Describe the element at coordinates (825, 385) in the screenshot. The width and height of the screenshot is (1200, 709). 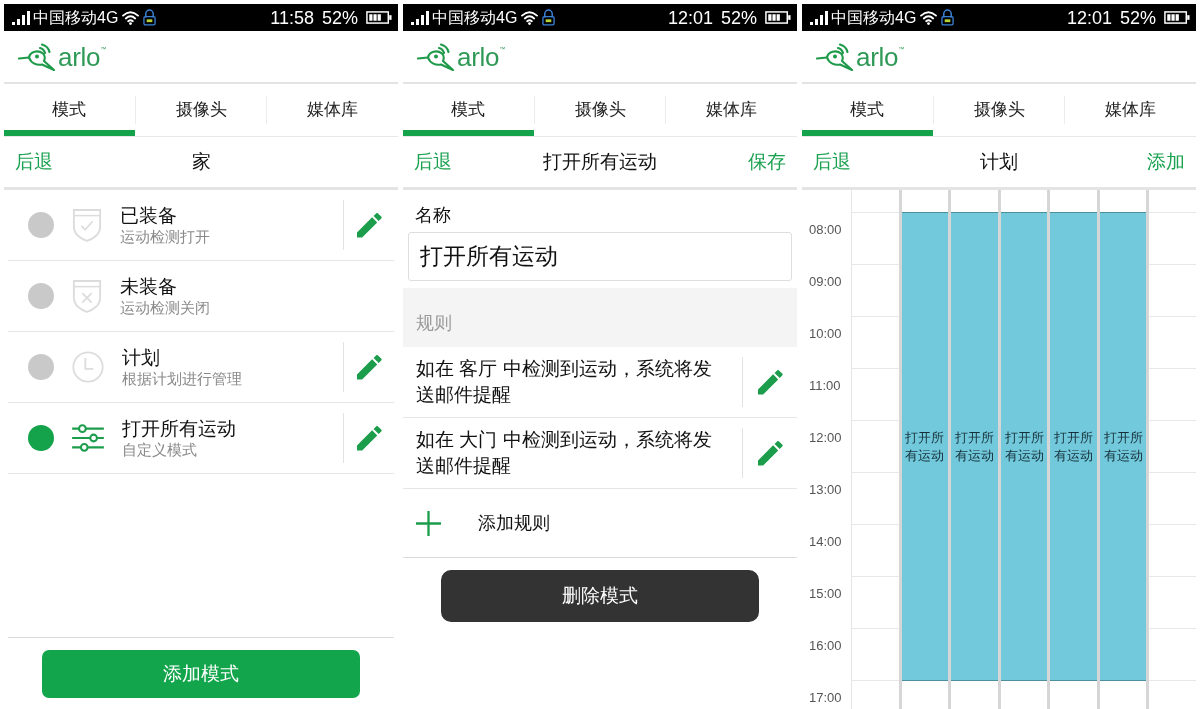
I see `time-label: 11:00` at that location.